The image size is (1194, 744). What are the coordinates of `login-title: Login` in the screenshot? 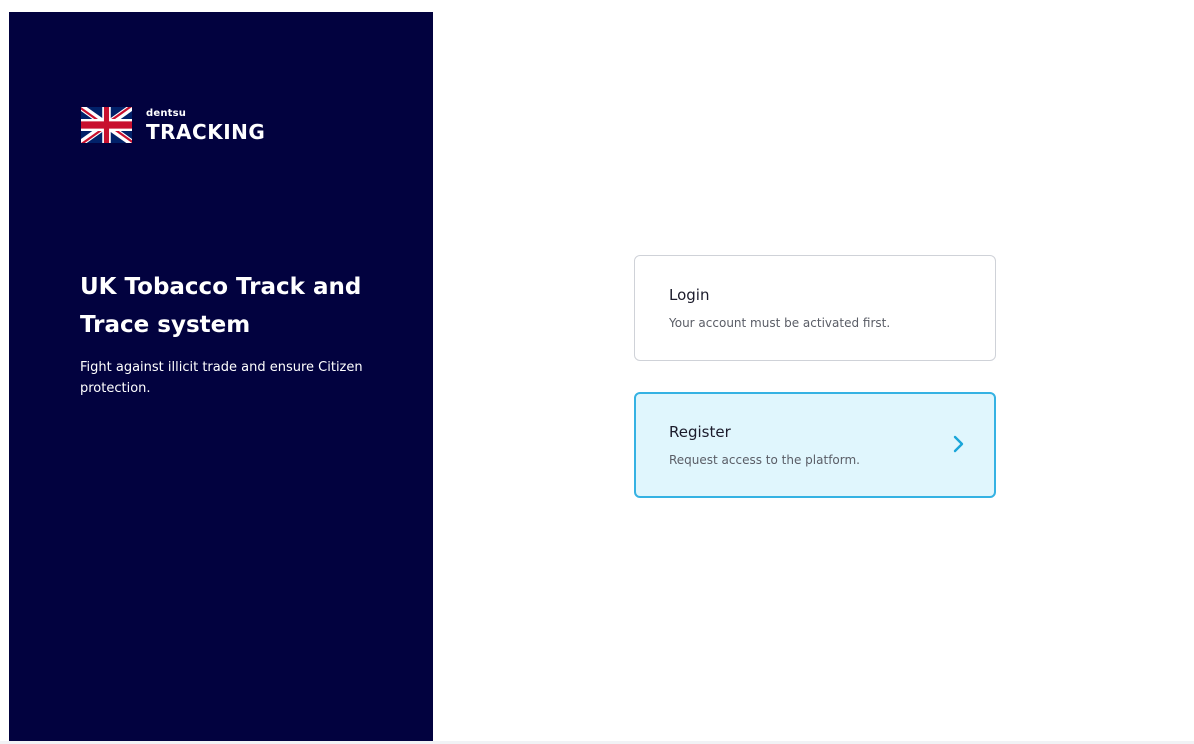 It's located at (689, 295).